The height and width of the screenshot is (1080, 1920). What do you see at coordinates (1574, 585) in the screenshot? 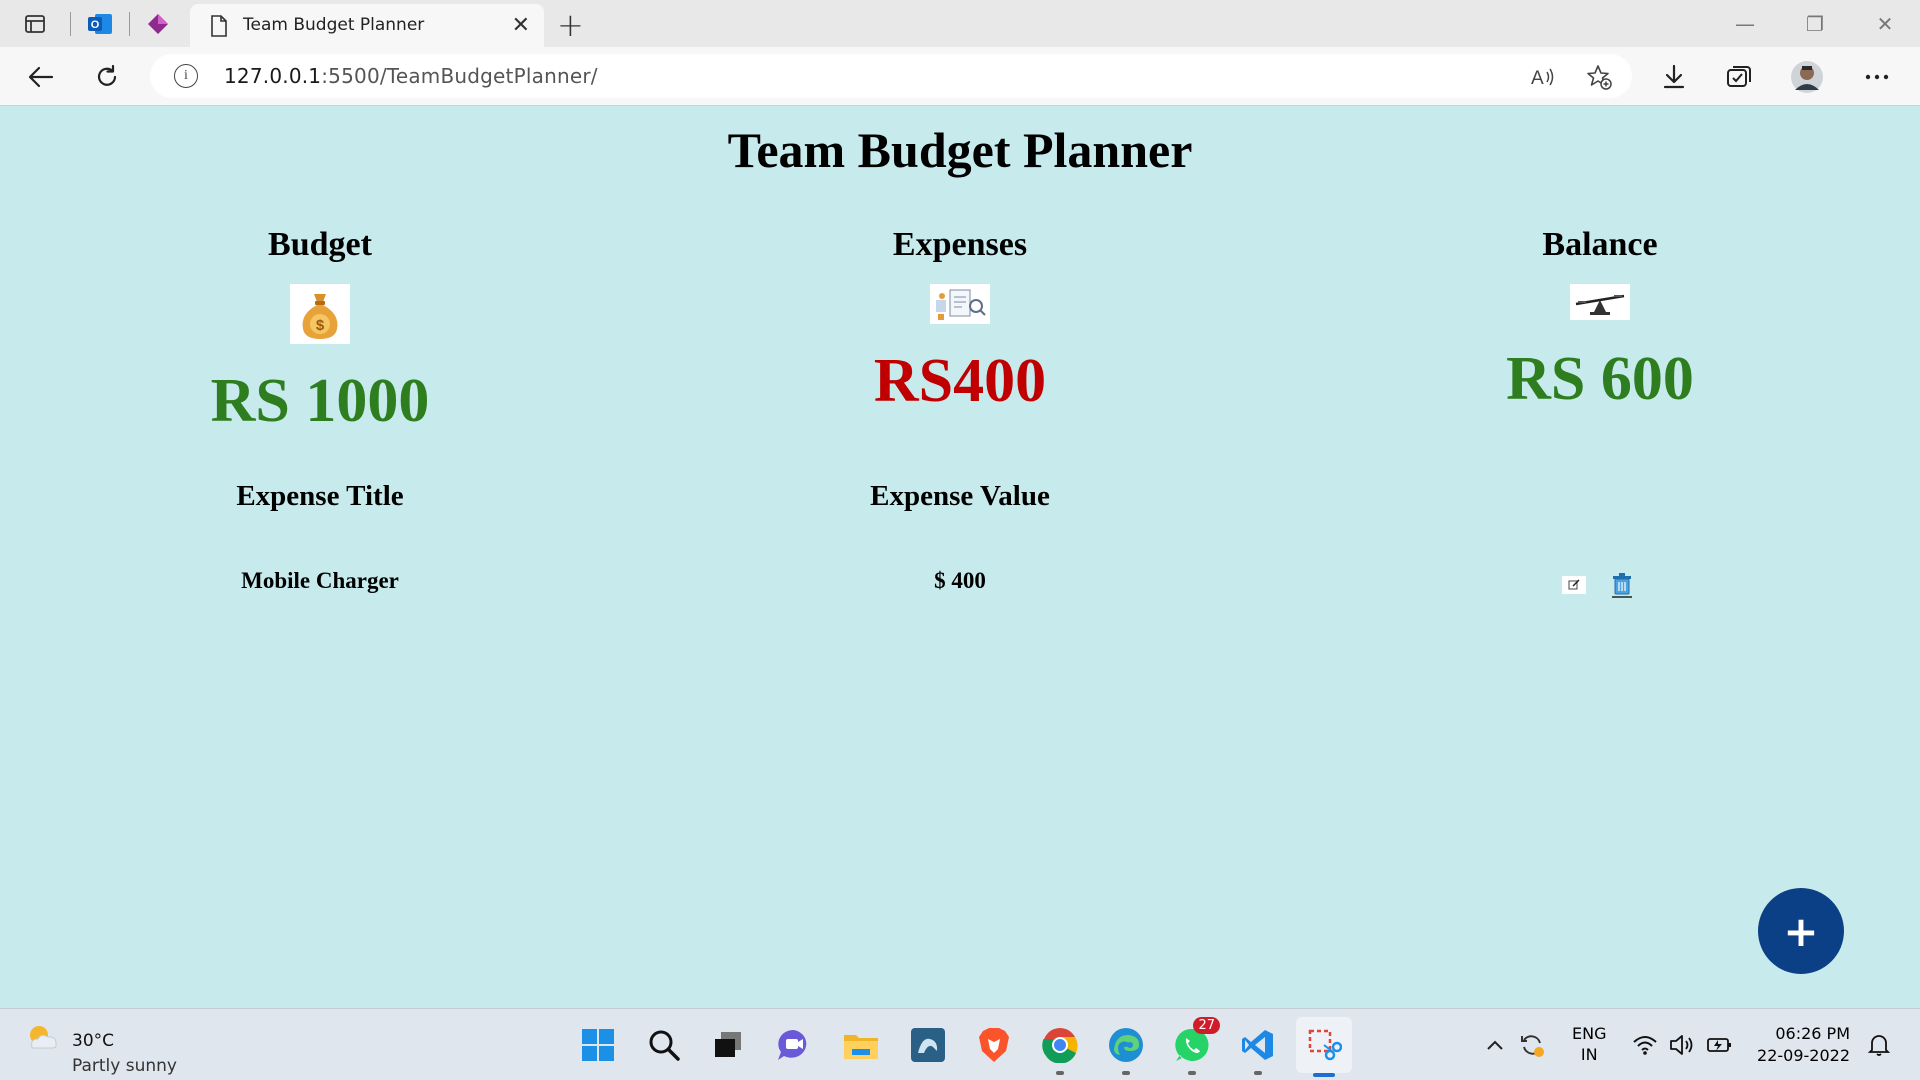
I see `edit-icon` at bounding box center [1574, 585].